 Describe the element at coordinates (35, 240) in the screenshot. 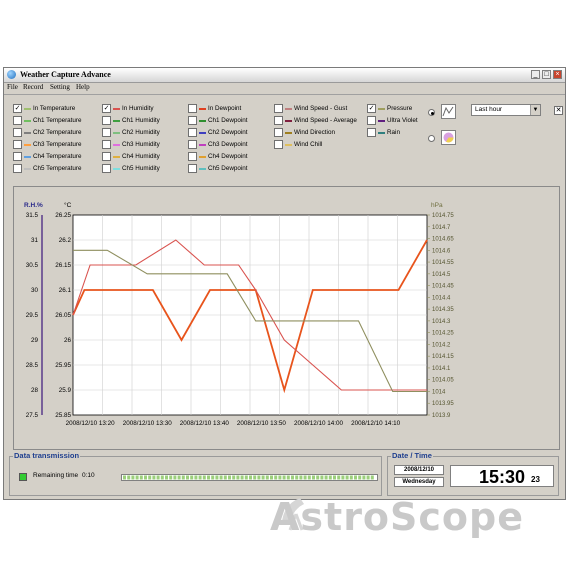

I see `rh-tick-label: 31` at that location.